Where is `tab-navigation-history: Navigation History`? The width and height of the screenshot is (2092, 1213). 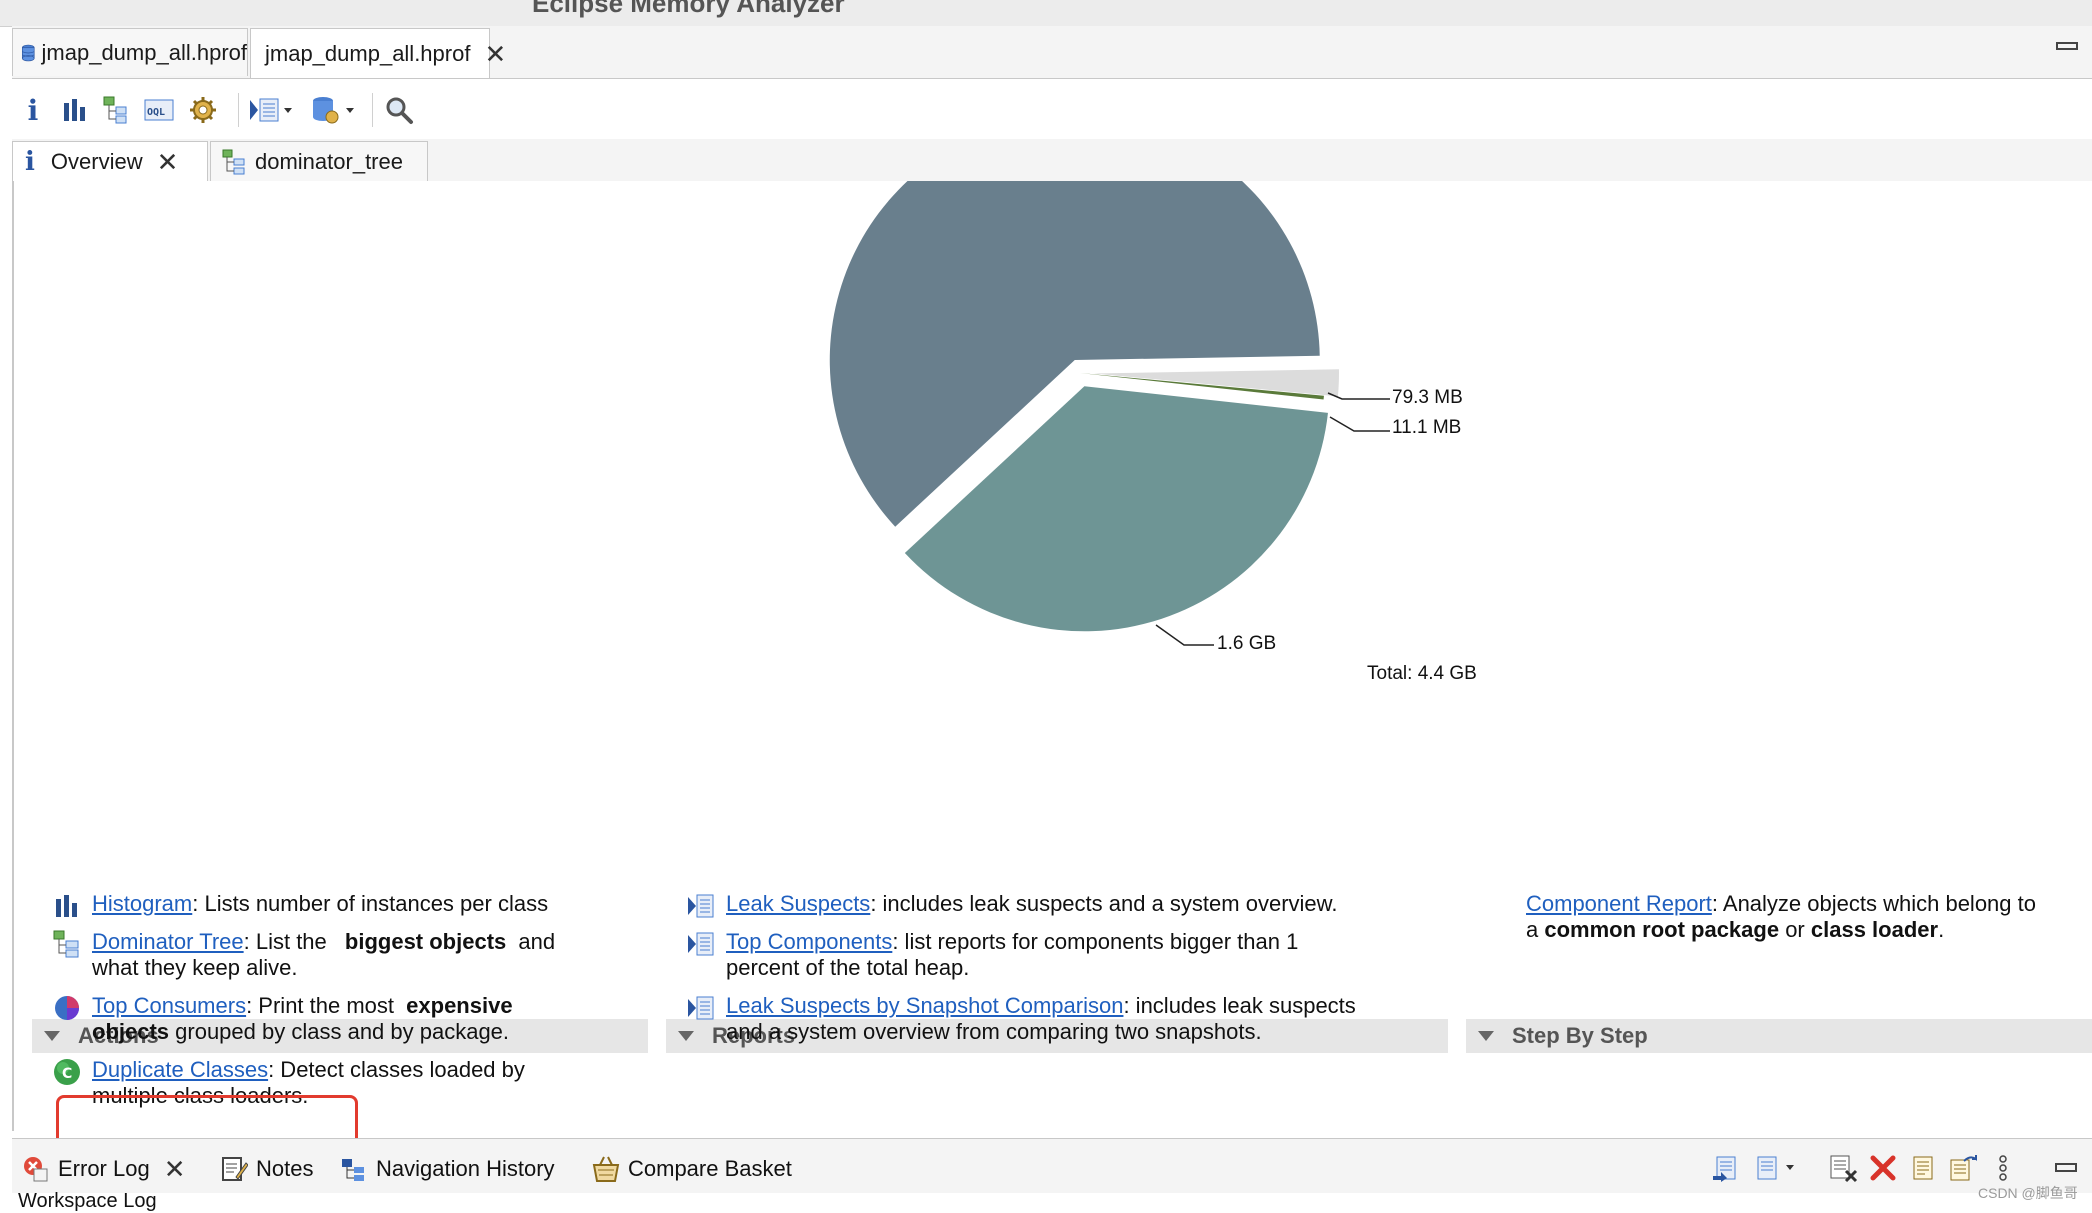 tab-navigation-history: Navigation History is located at coordinates (447, 1169).